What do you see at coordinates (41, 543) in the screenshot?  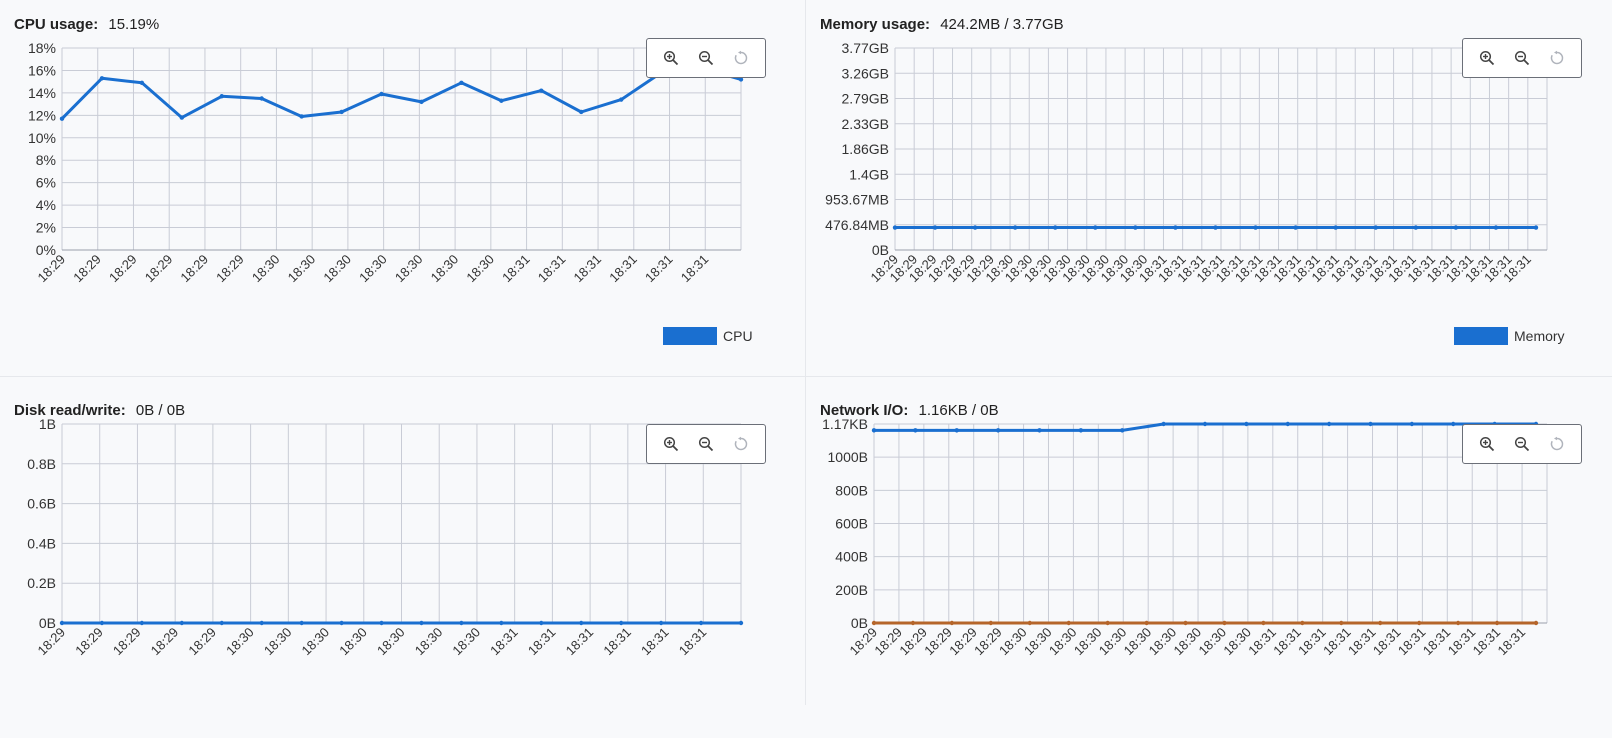 I see `y-tick-label: 0.4B` at bounding box center [41, 543].